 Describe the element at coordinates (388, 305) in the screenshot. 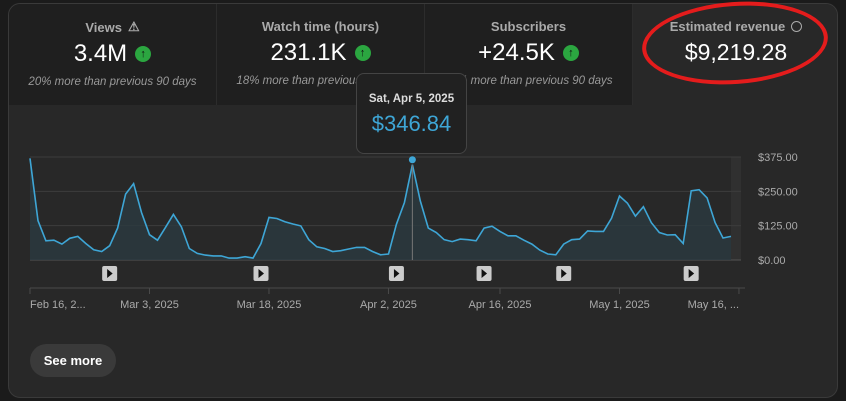

I see `x-tick-label: Apr 2, 2025` at that location.